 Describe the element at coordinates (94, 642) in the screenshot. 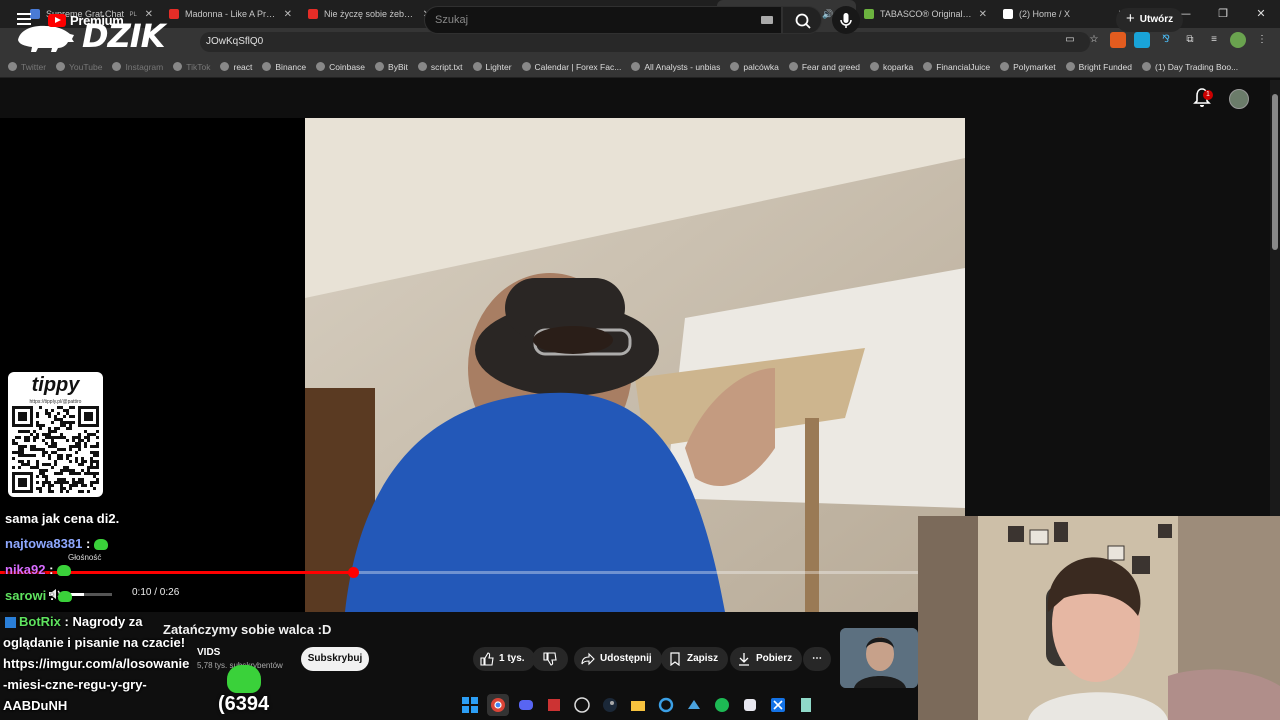

I see `chat-message-continuation: oglądanie i pisanie na czacie!` at that location.